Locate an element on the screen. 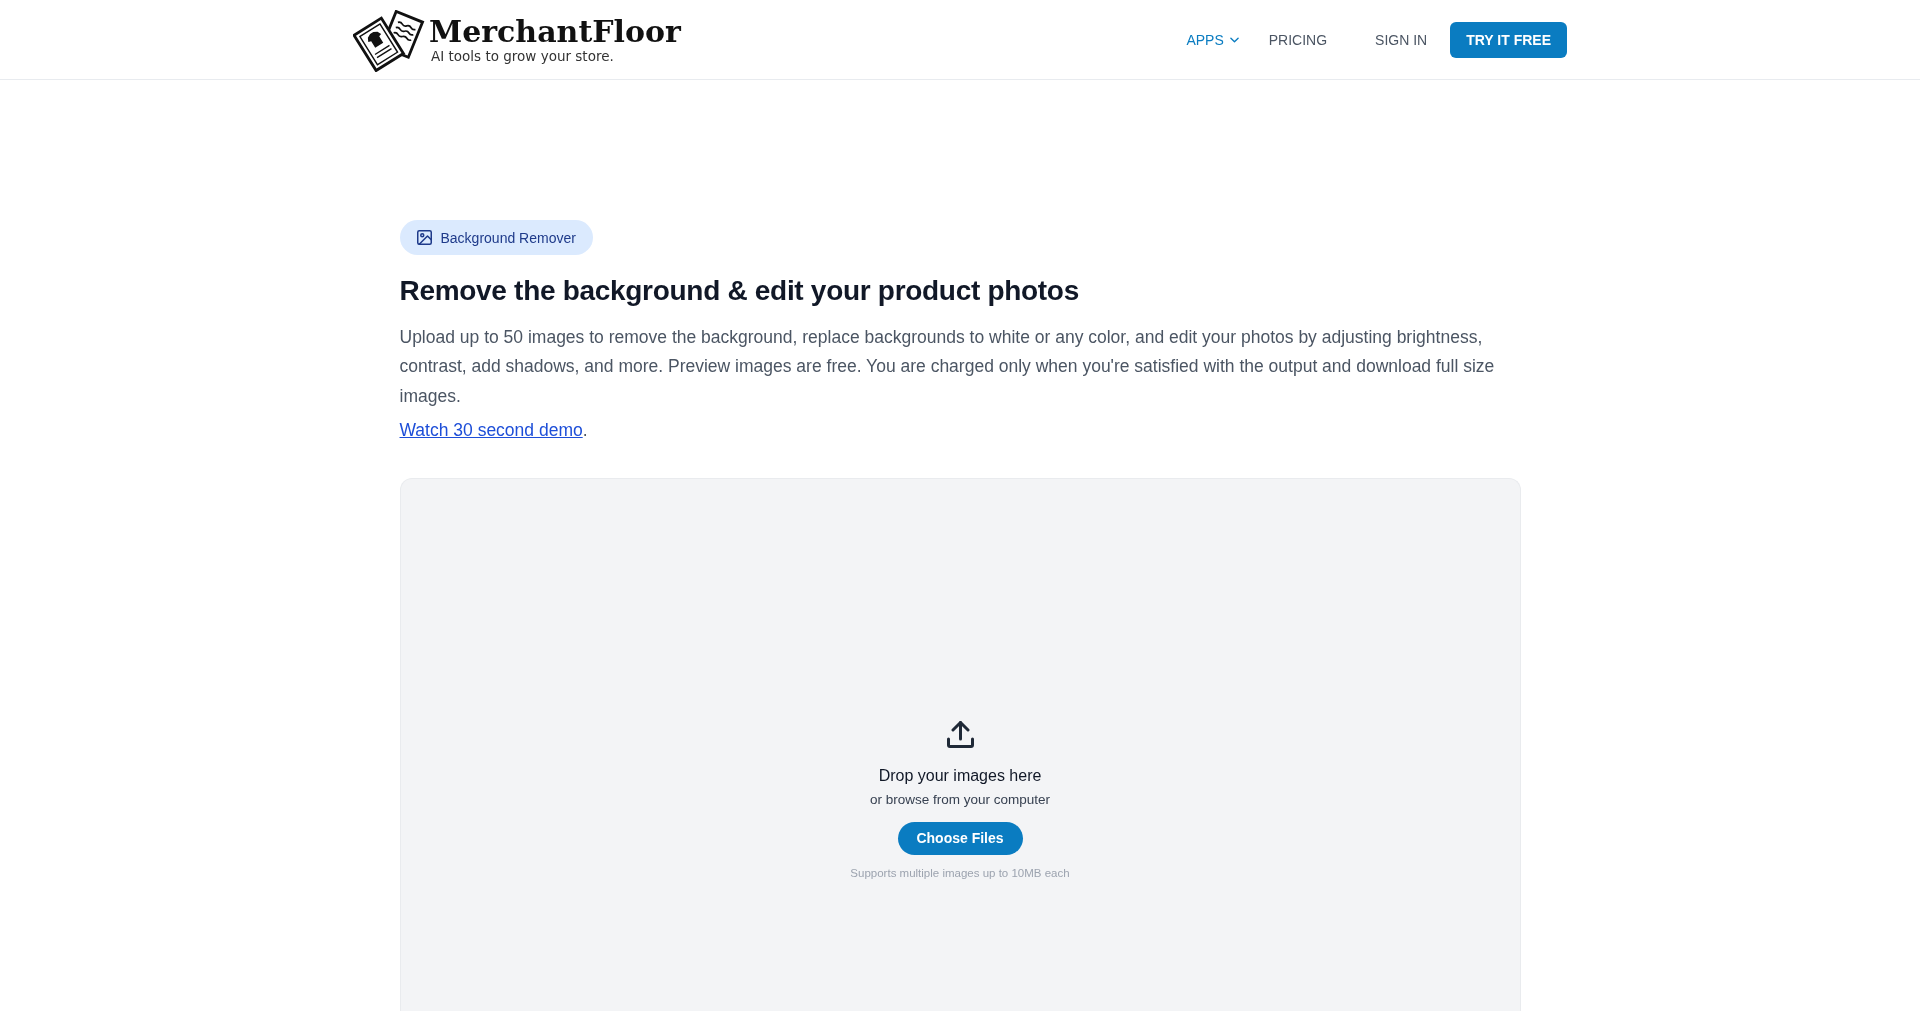  nav-menu-link: APPS is located at coordinates (1212, 39).